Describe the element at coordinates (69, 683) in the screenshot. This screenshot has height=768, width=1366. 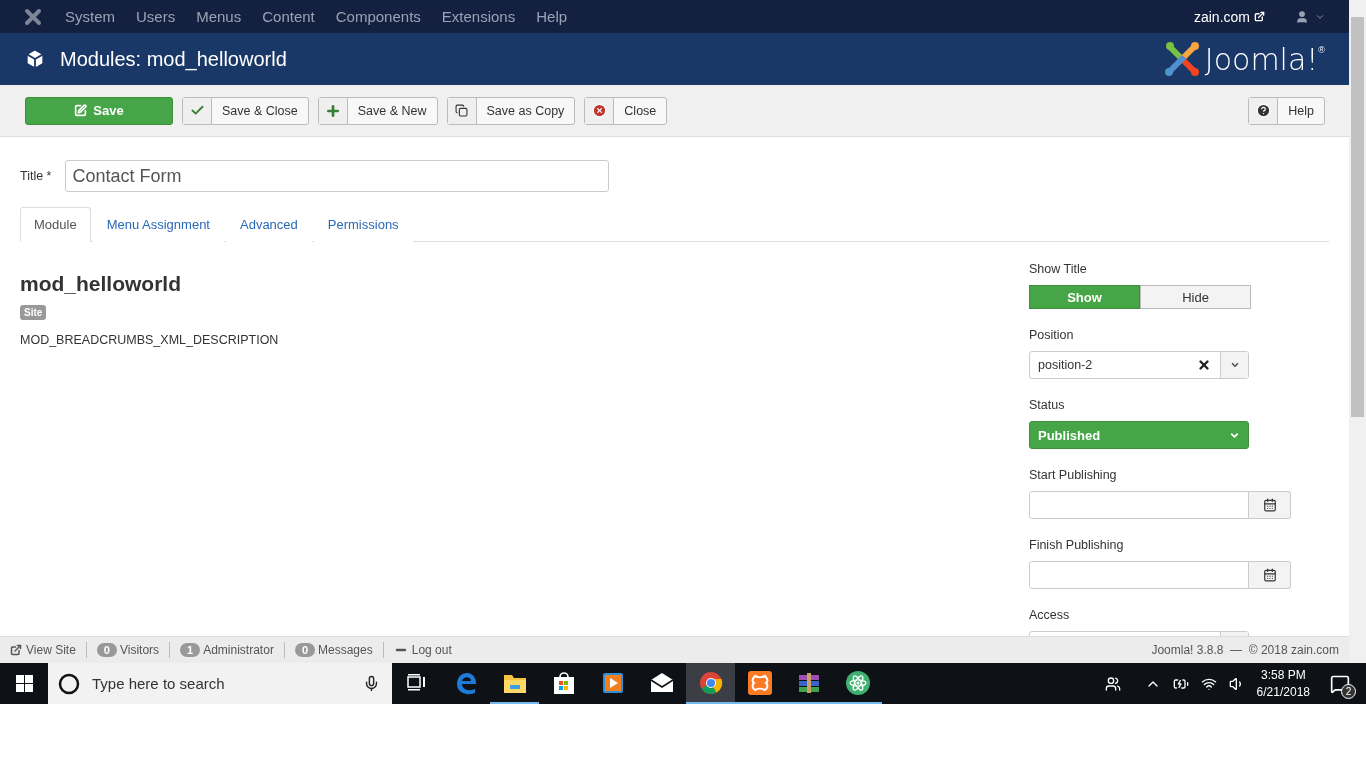
I see `cortana-icon` at that location.